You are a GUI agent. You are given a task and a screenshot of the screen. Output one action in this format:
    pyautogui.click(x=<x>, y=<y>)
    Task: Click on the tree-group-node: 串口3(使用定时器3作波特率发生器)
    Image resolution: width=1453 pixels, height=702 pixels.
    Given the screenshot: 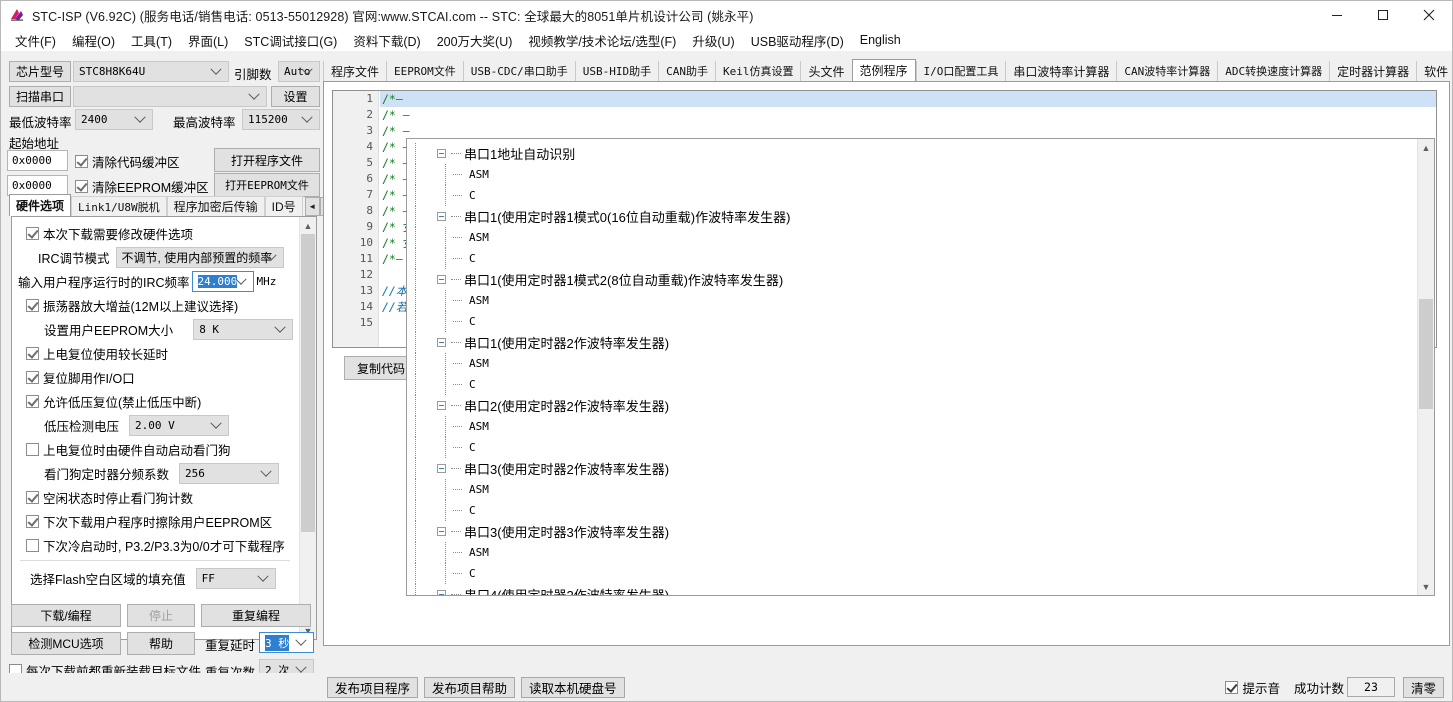 What is the action you would take?
    pyautogui.click(x=911, y=531)
    